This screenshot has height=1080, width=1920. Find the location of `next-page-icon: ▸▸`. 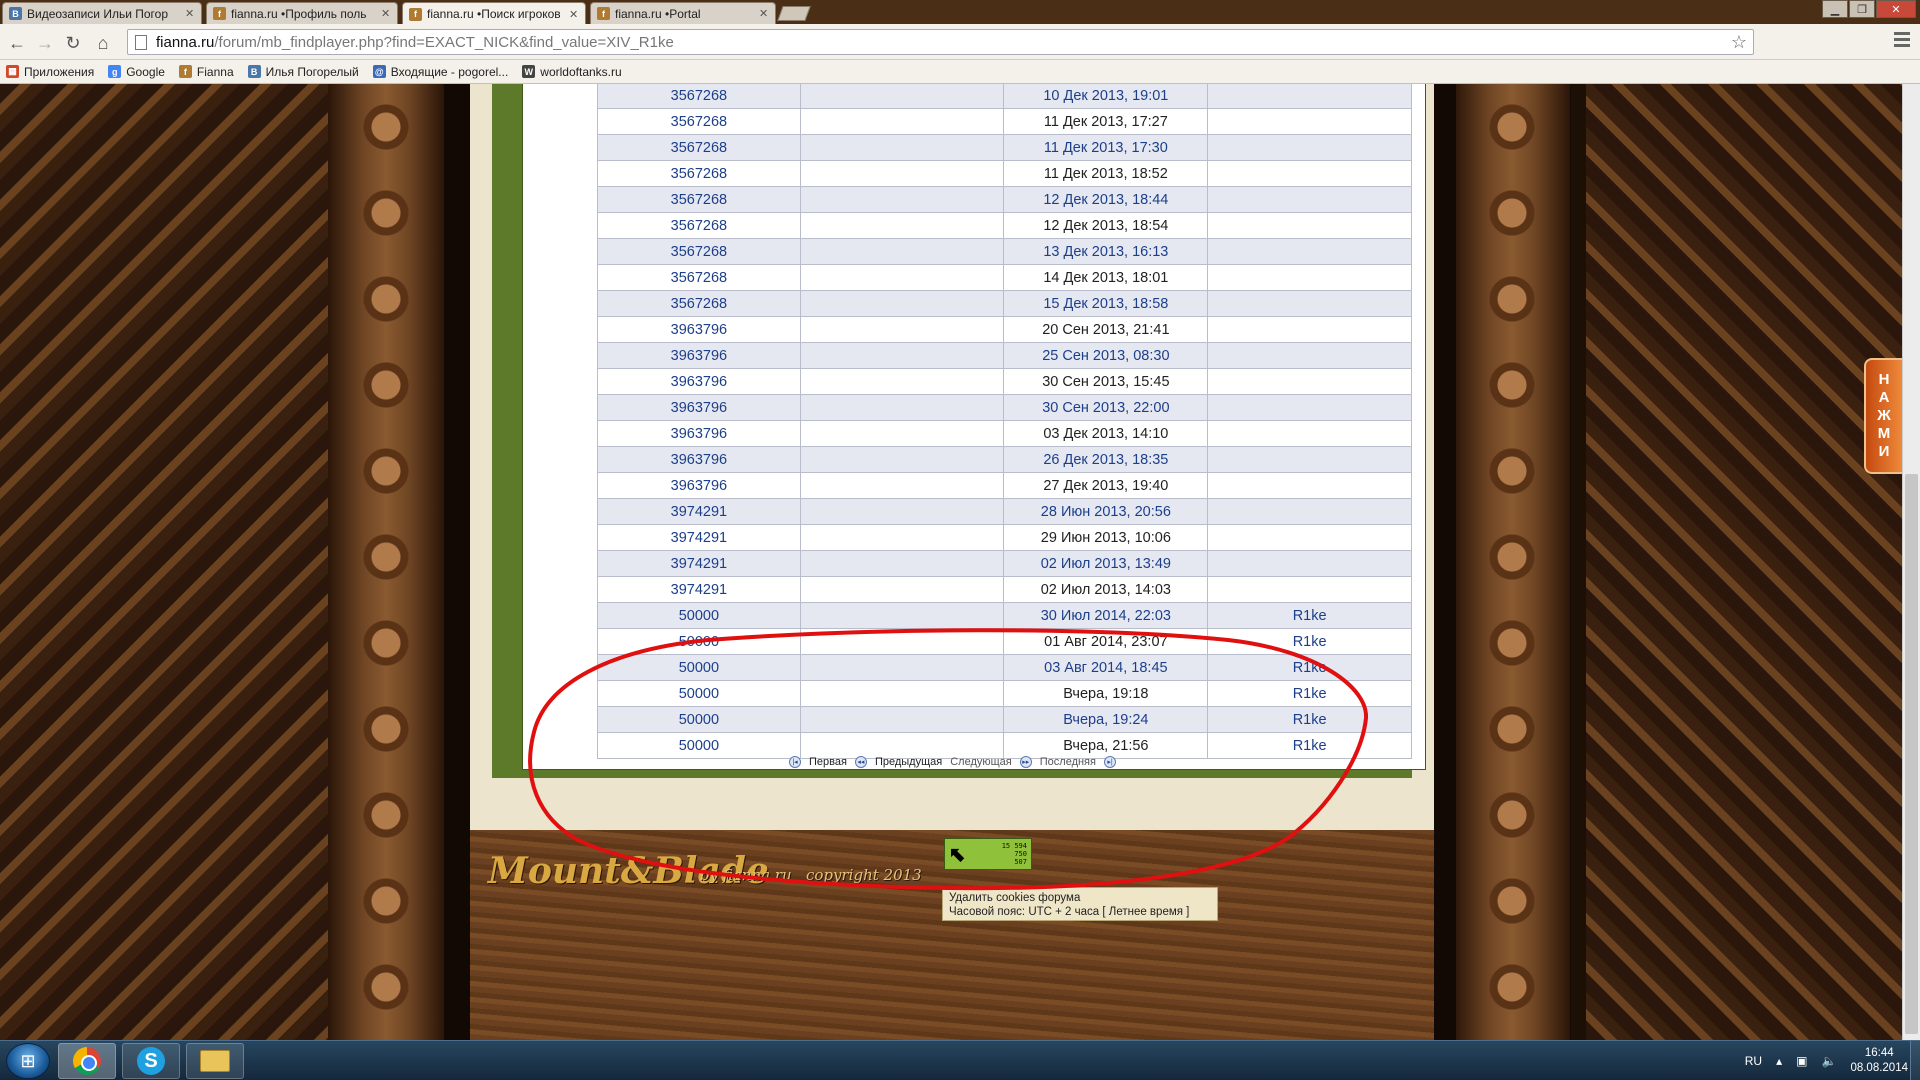

next-page-icon: ▸▸ is located at coordinates (1025, 762).